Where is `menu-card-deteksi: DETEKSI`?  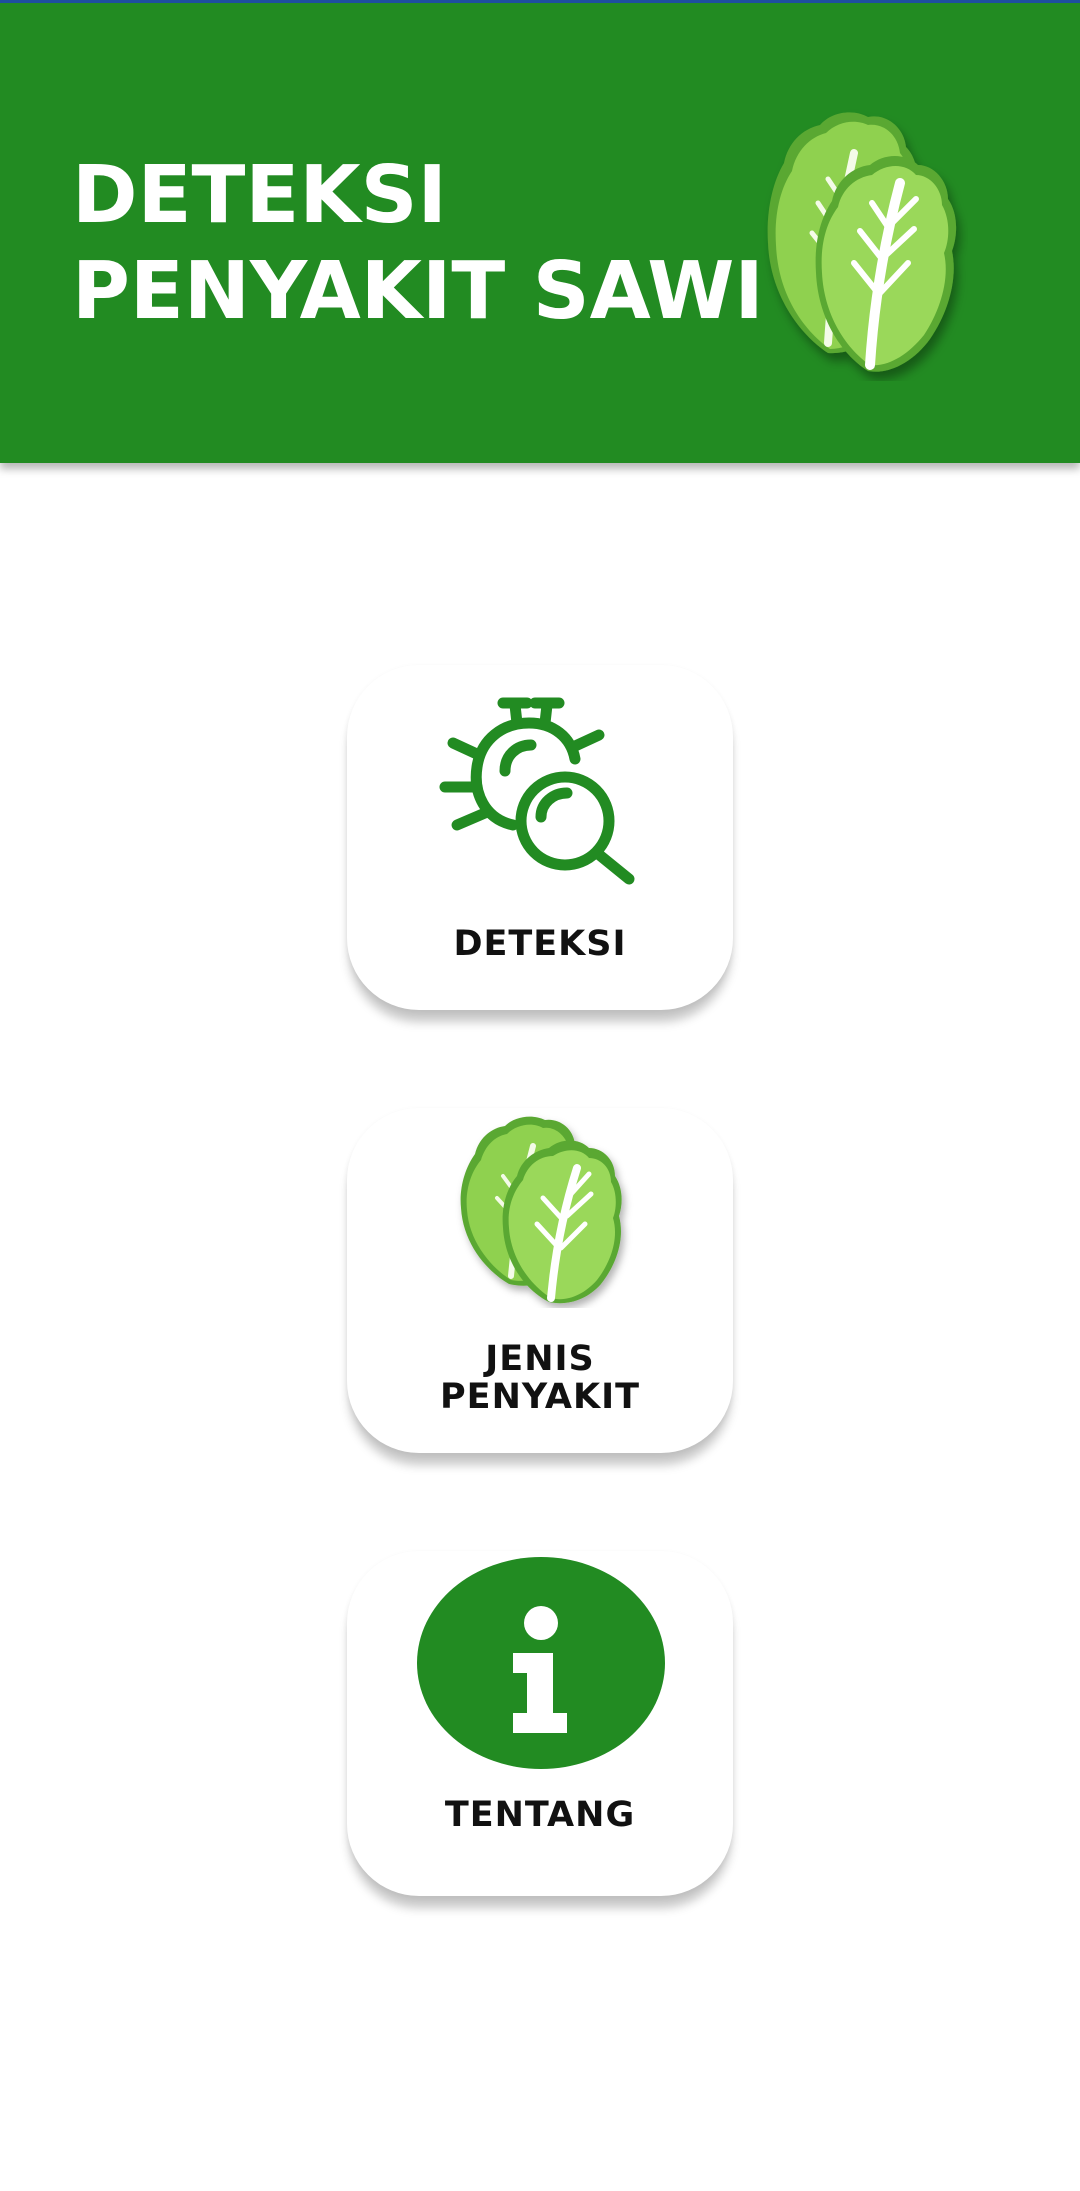 menu-card-deteksi: DETEKSI is located at coordinates (540, 837).